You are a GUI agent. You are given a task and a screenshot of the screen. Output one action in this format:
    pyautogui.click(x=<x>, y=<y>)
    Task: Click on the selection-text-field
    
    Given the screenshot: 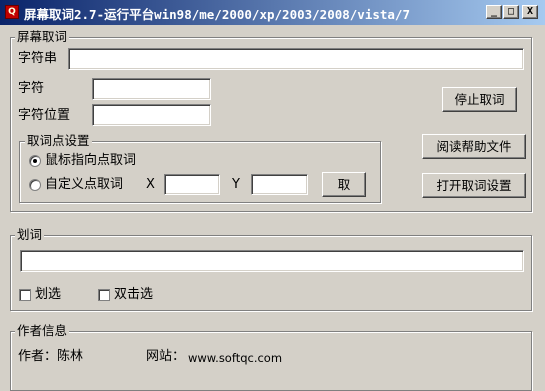 What is the action you would take?
    pyautogui.click(x=272, y=261)
    